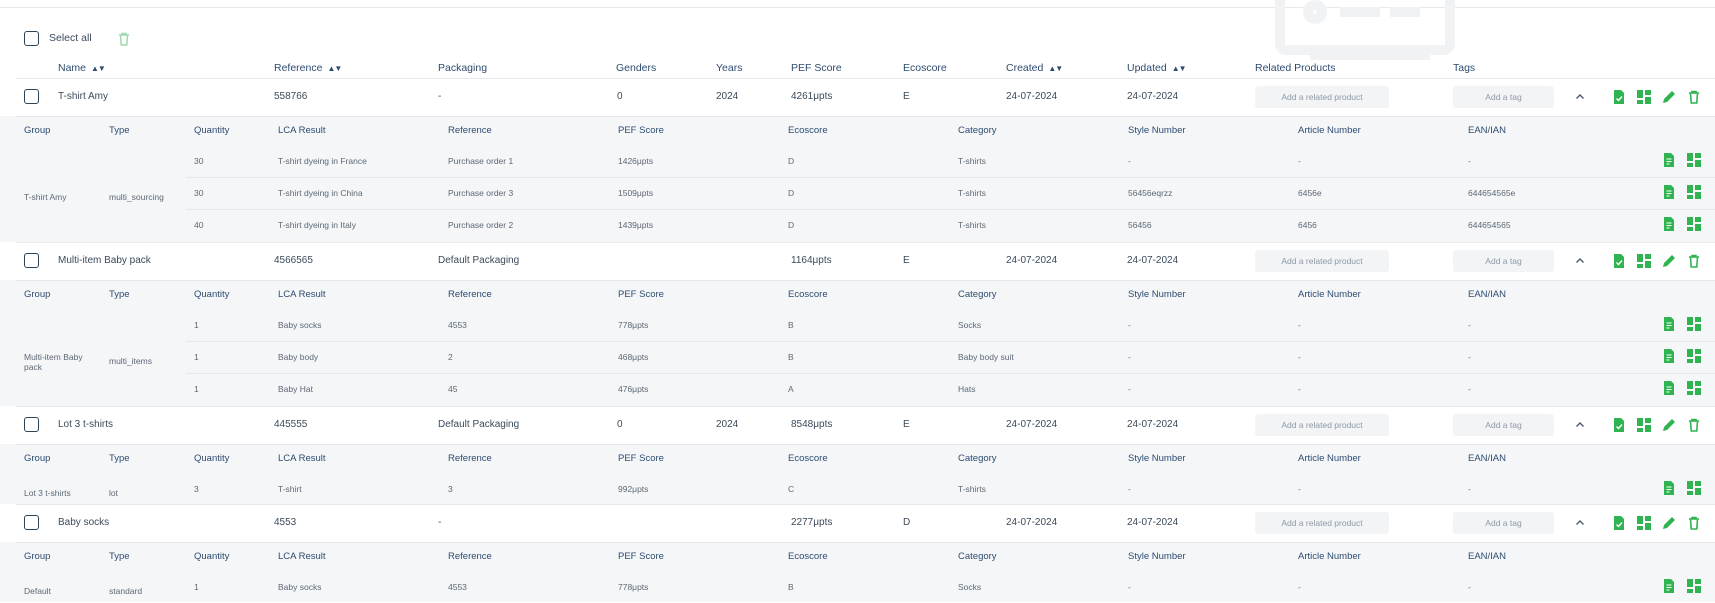  I want to click on component-ean: 644654565e, so click(1492, 193).